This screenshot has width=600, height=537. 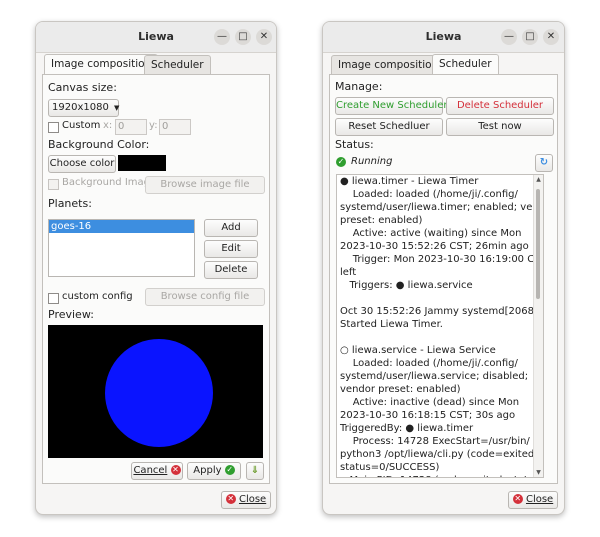 What do you see at coordinates (117, 108) in the screenshot?
I see `chevron-down-icon: ▼` at bounding box center [117, 108].